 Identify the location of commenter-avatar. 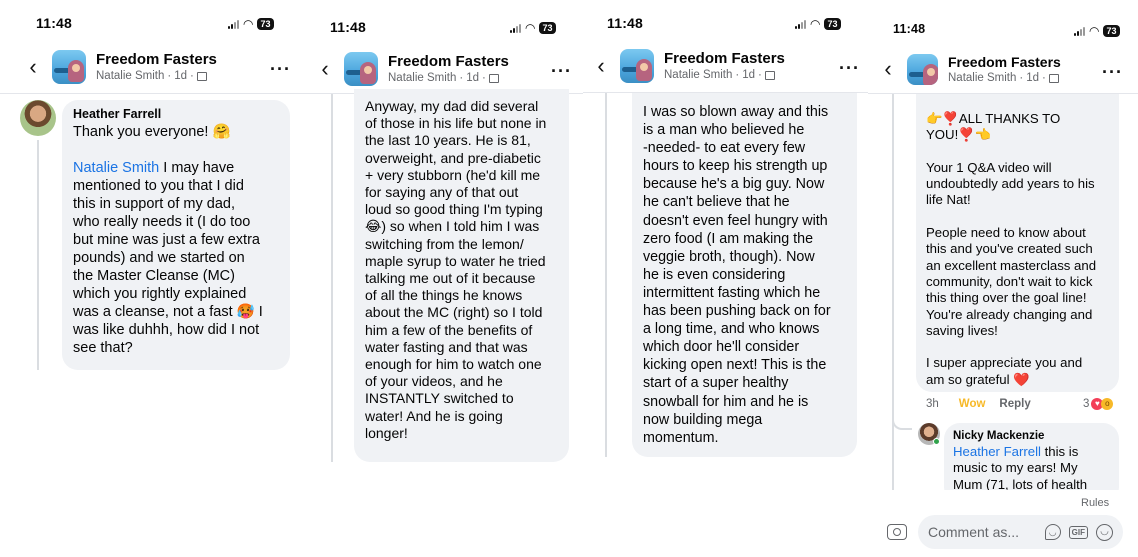
(38, 118).